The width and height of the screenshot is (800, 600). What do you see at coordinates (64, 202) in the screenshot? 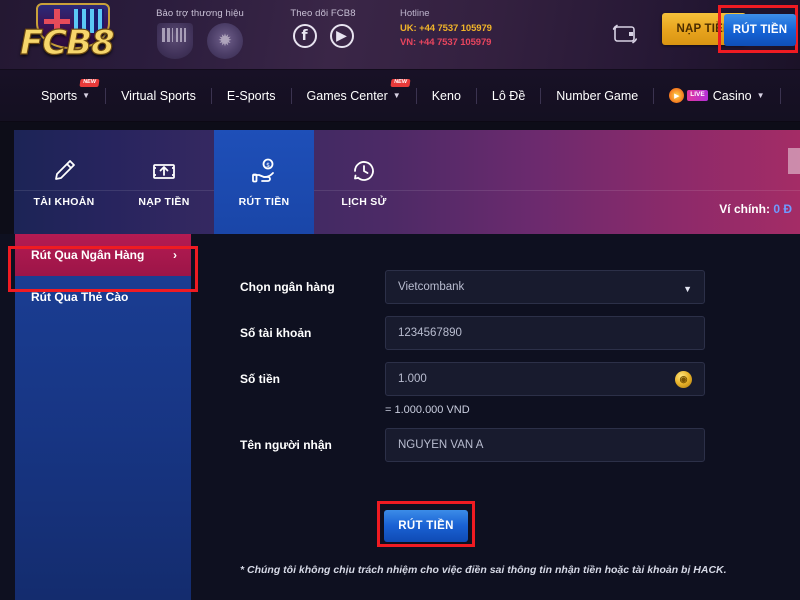
I see `tab-label: TÀI KHOẢN` at bounding box center [64, 202].